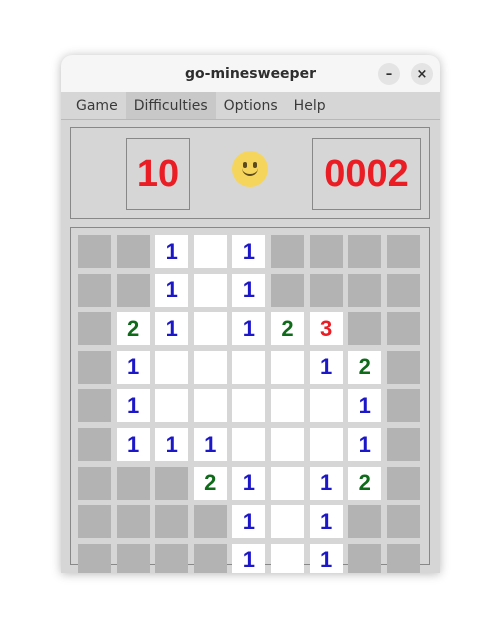 The width and height of the screenshot is (501, 641). What do you see at coordinates (326, 251) in the screenshot?
I see `board-cell-r0-c6` at bounding box center [326, 251].